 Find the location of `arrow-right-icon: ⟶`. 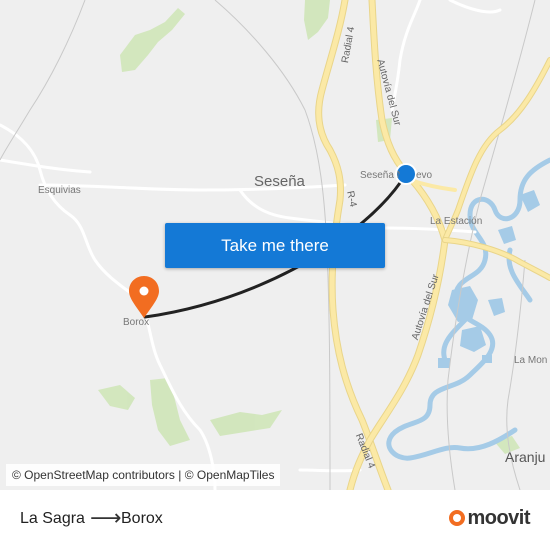

arrow-right-icon: ⟶ is located at coordinates (106, 517).